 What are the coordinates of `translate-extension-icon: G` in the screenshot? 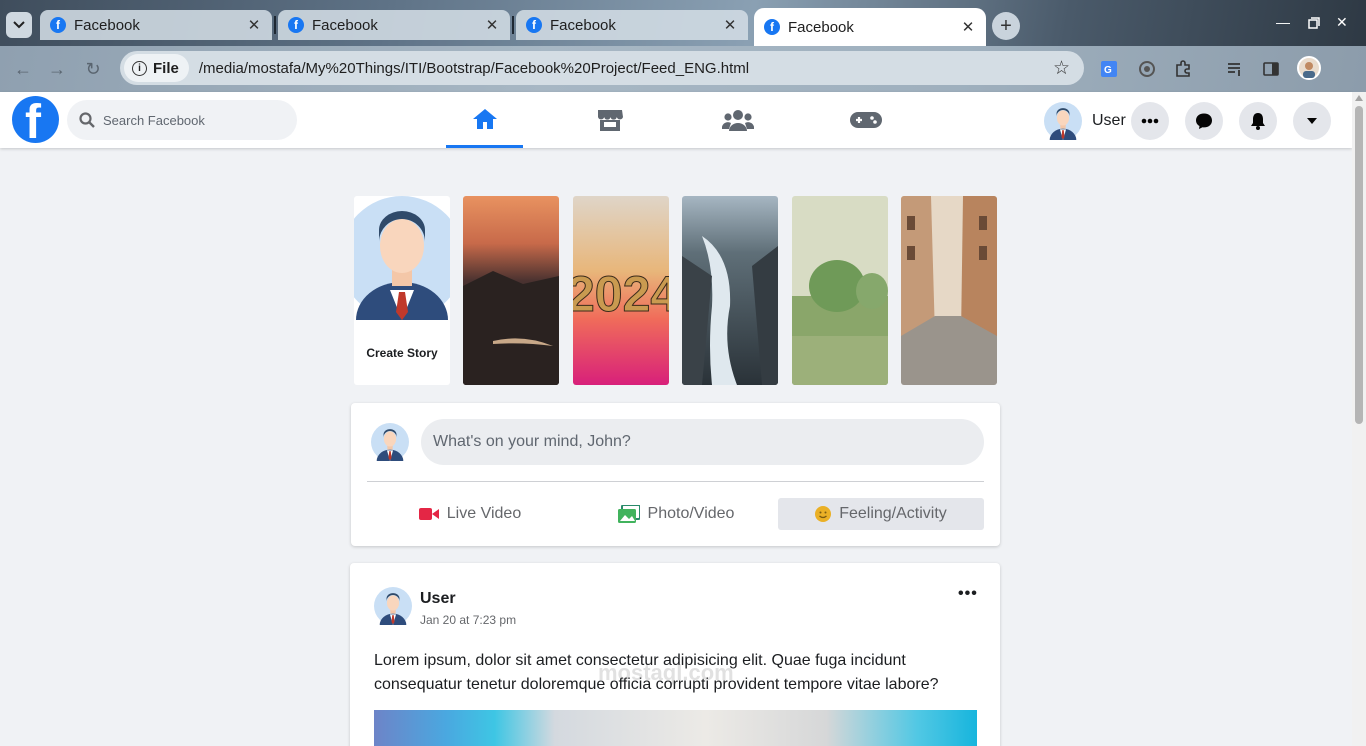 It's located at (1109, 69).